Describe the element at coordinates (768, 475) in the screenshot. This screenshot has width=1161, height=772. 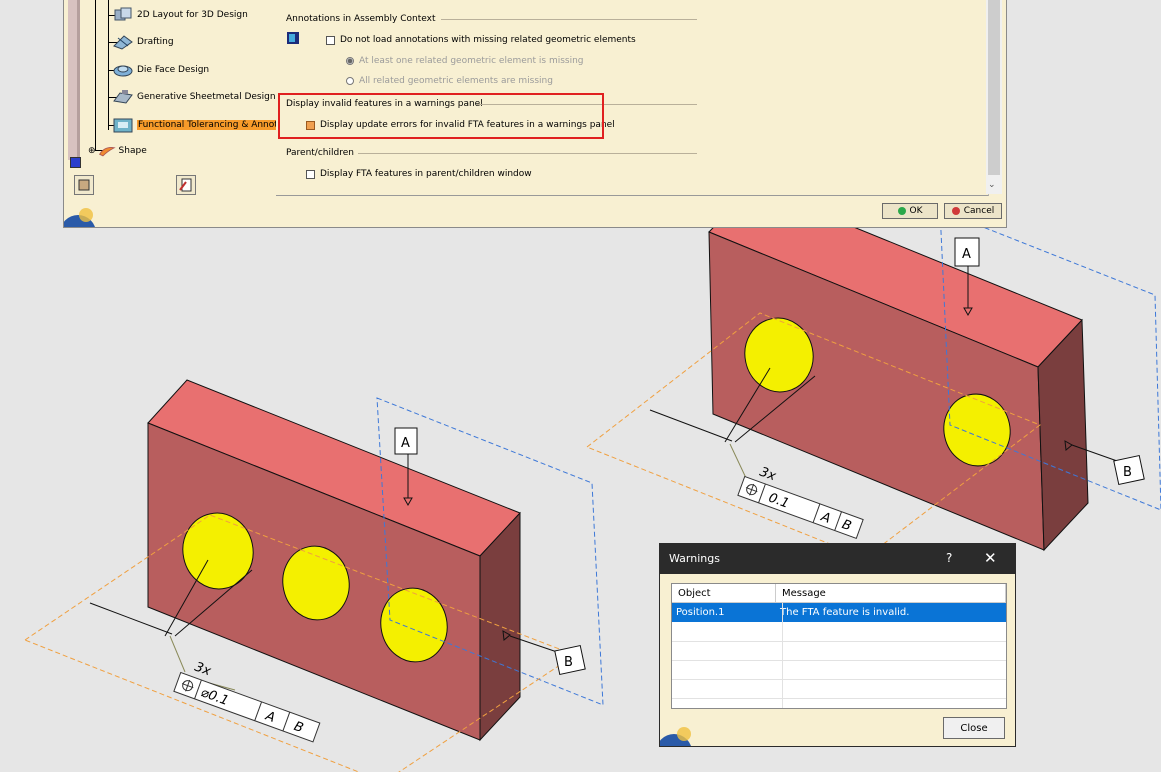
I see `right-multiplier: 3x` at that location.